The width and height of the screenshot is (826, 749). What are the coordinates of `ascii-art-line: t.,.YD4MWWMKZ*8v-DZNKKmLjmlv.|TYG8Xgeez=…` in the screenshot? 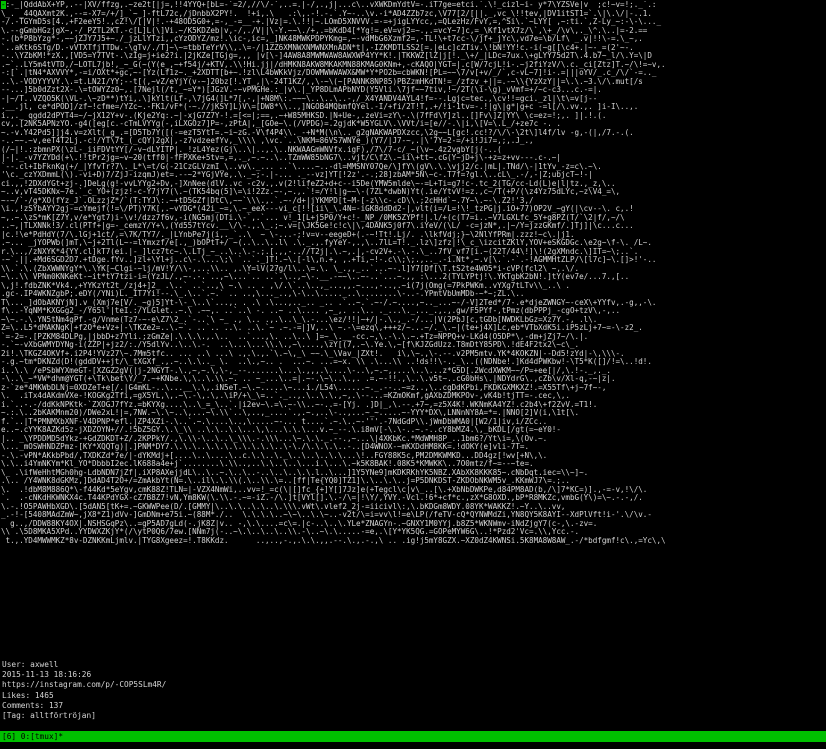 It's located at (333, 540).